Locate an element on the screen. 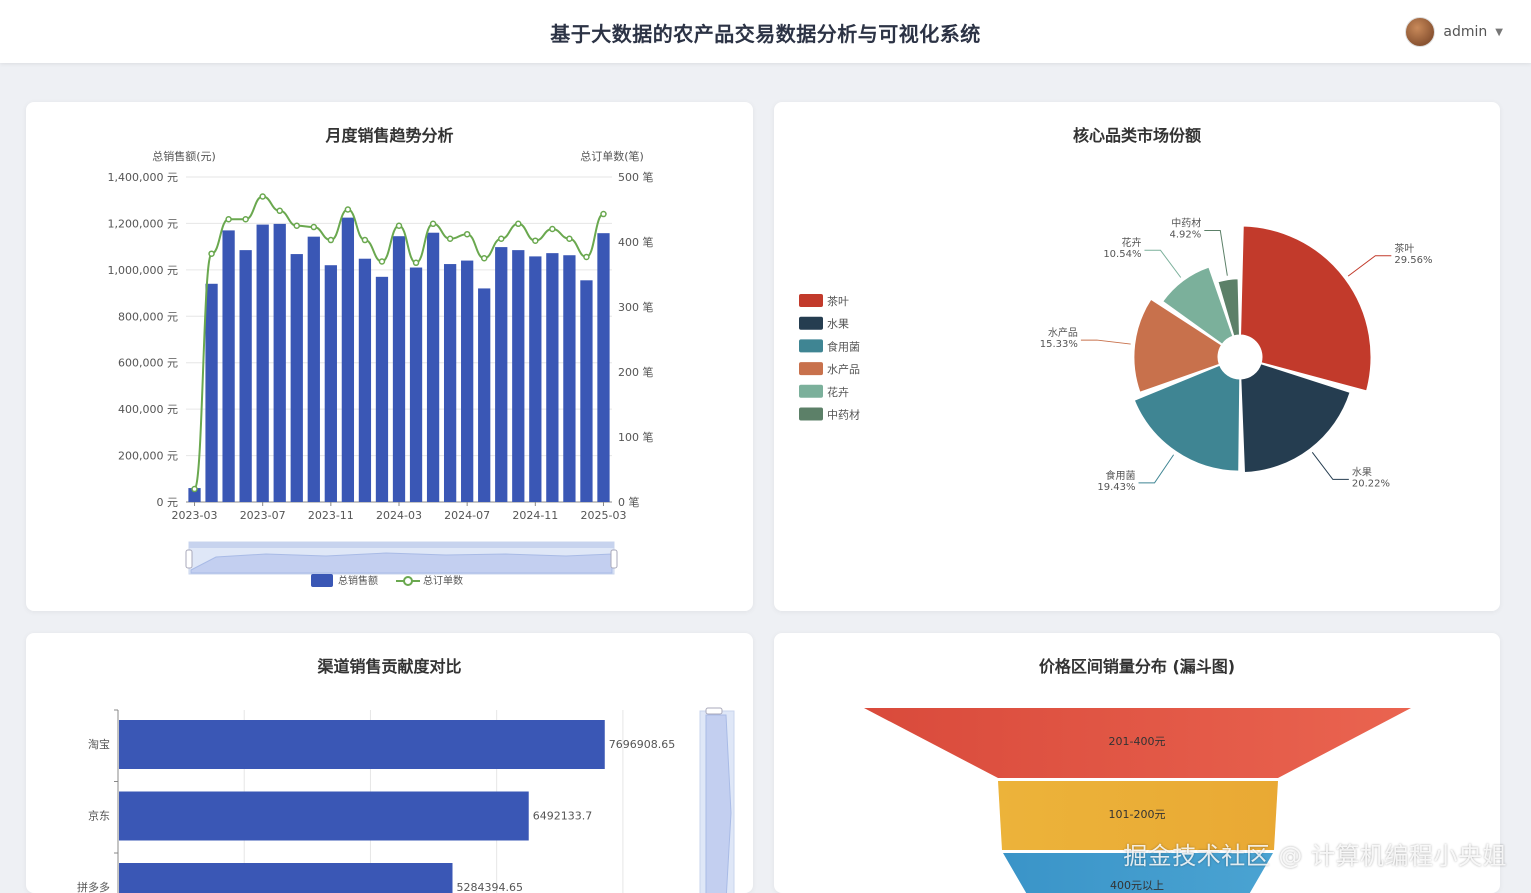  pie-label-name: 中药材 is located at coordinates (1186, 223).